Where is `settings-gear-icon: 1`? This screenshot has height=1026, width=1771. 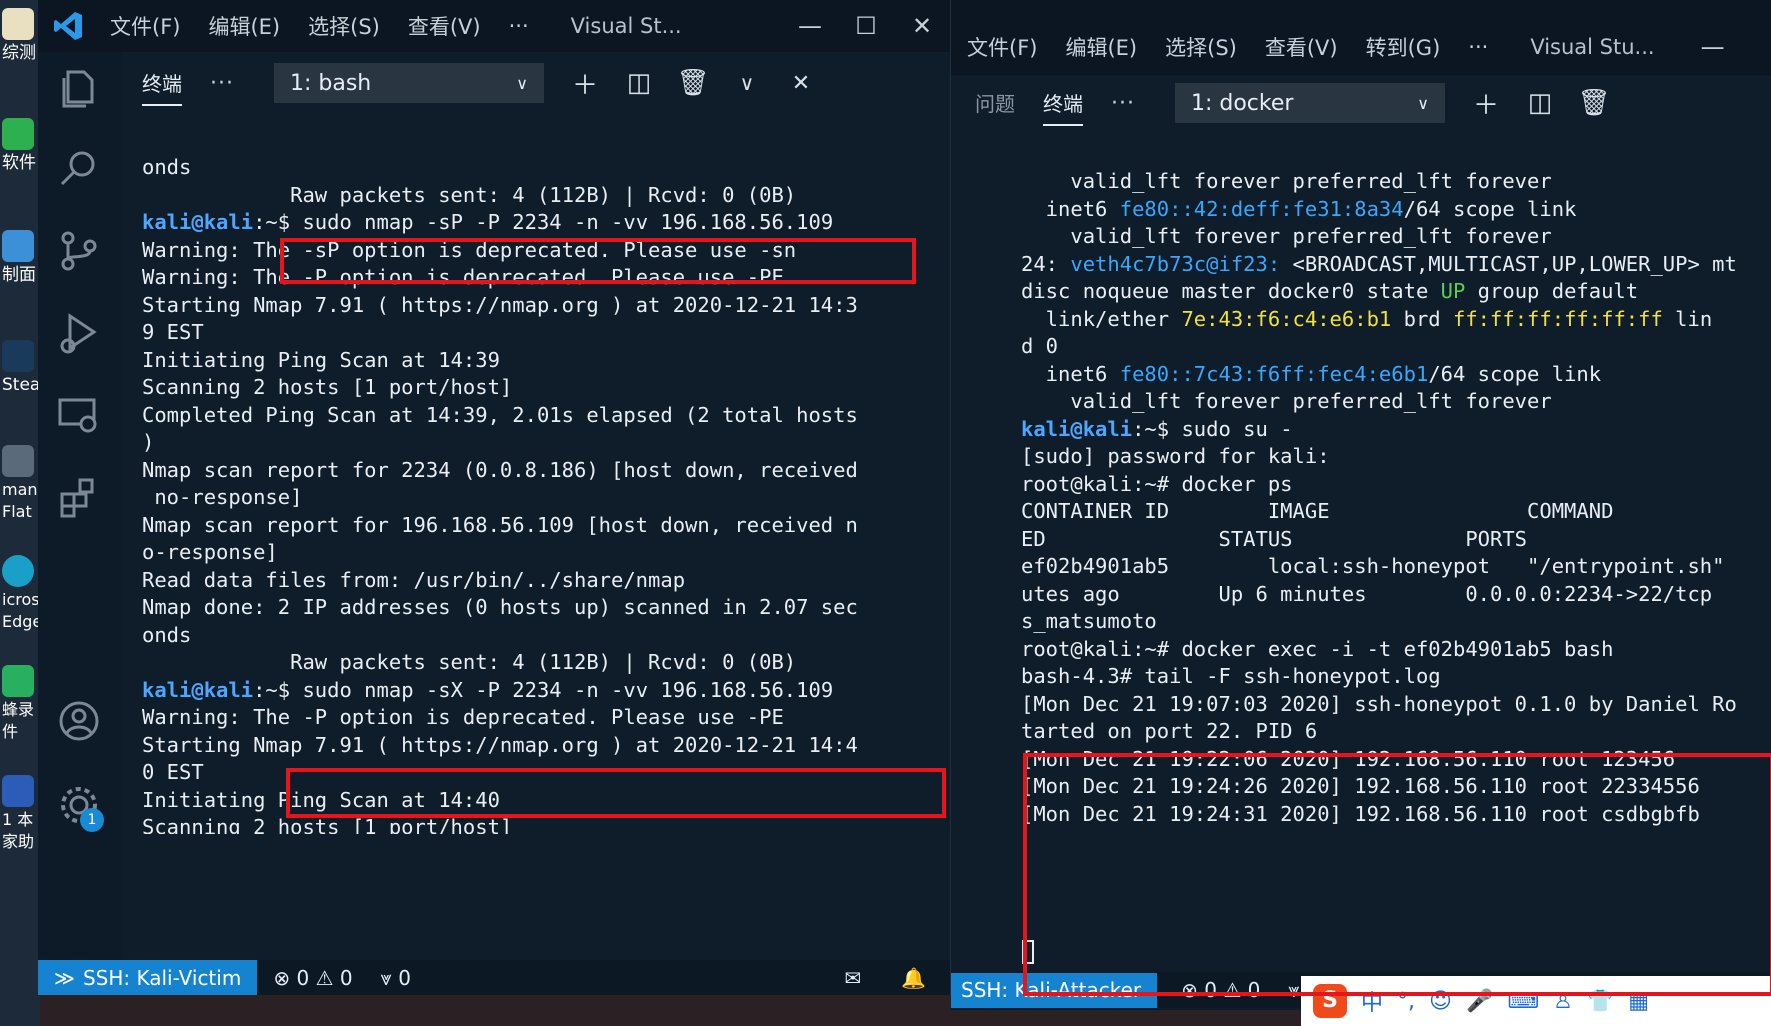
settings-gear-icon: 1 is located at coordinates (80, 807).